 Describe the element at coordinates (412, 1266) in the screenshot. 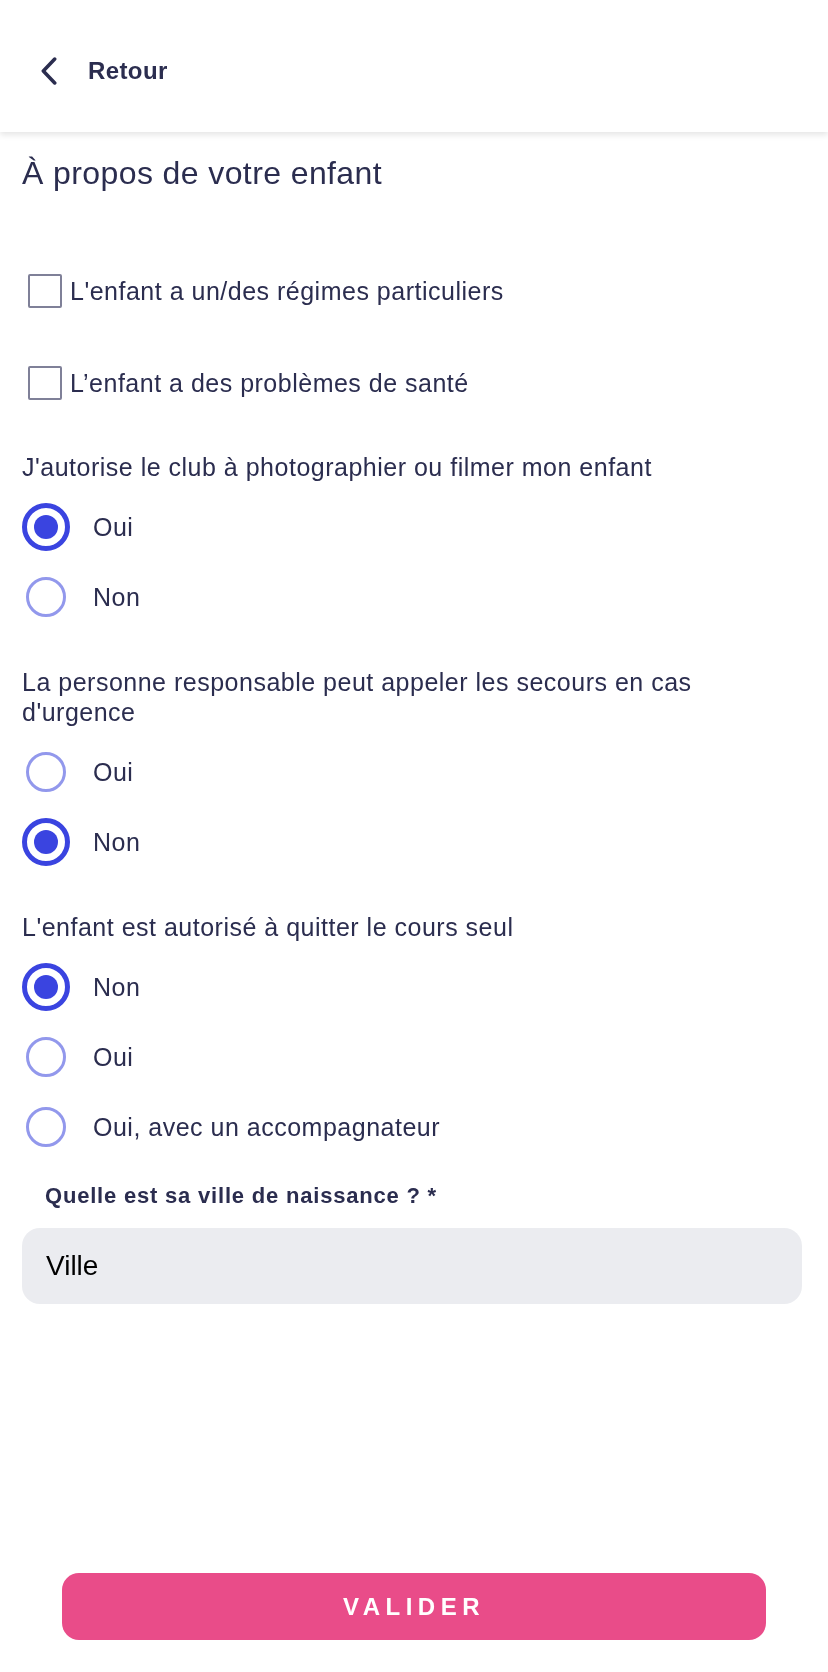

I see `city-input-field: Ville` at that location.